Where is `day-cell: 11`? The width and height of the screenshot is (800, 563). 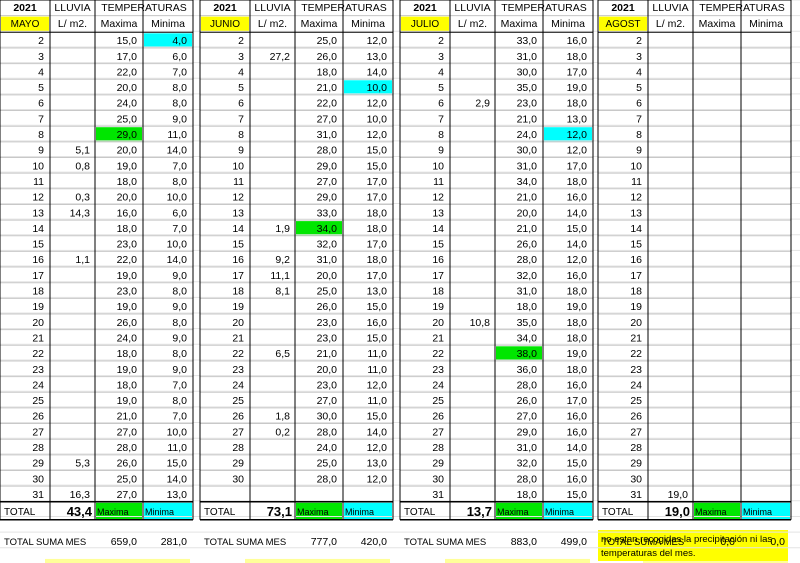
day-cell: 11 is located at coordinates (238, 182).